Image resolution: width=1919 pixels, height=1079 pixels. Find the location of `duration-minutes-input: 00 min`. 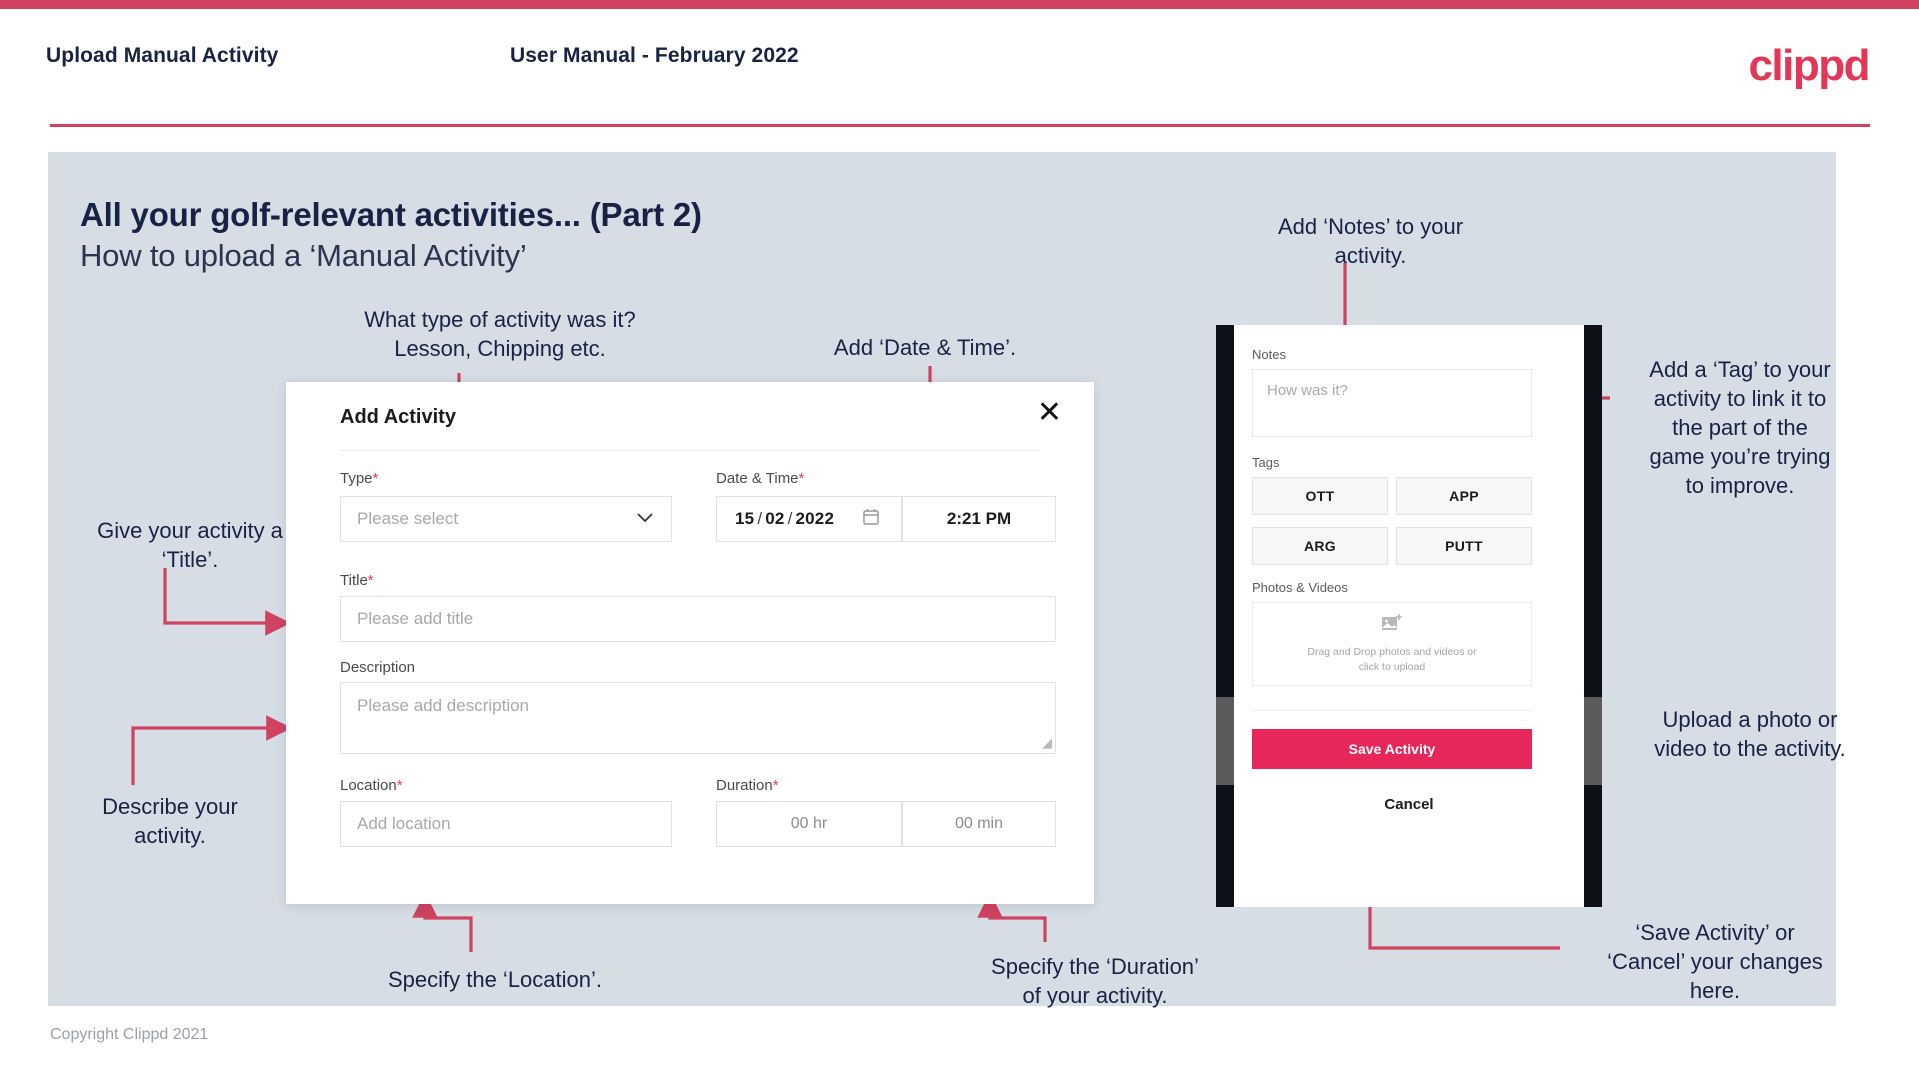

duration-minutes-input: 00 min is located at coordinates (979, 824).